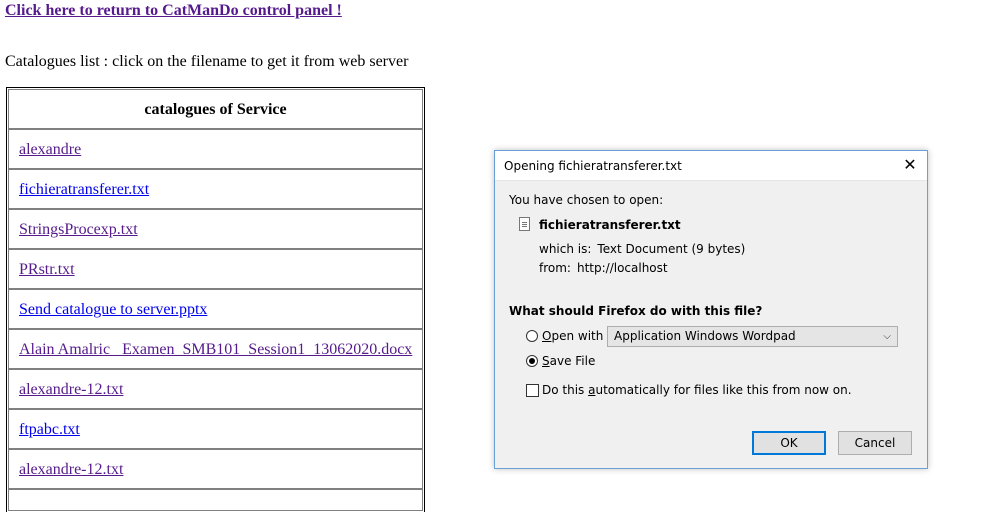  I want to click on dialog-title: Opening fichieratransferer.txt, so click(593, 166).